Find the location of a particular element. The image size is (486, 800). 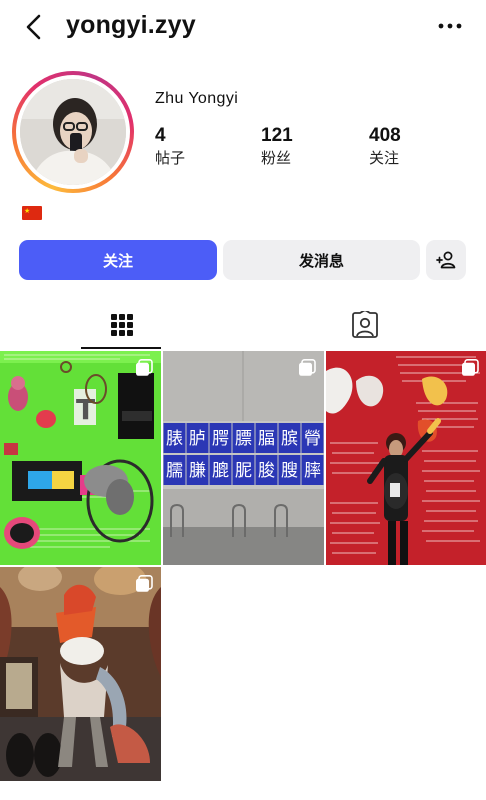

message-button: 发消息 is located at coordinates (321, 260).